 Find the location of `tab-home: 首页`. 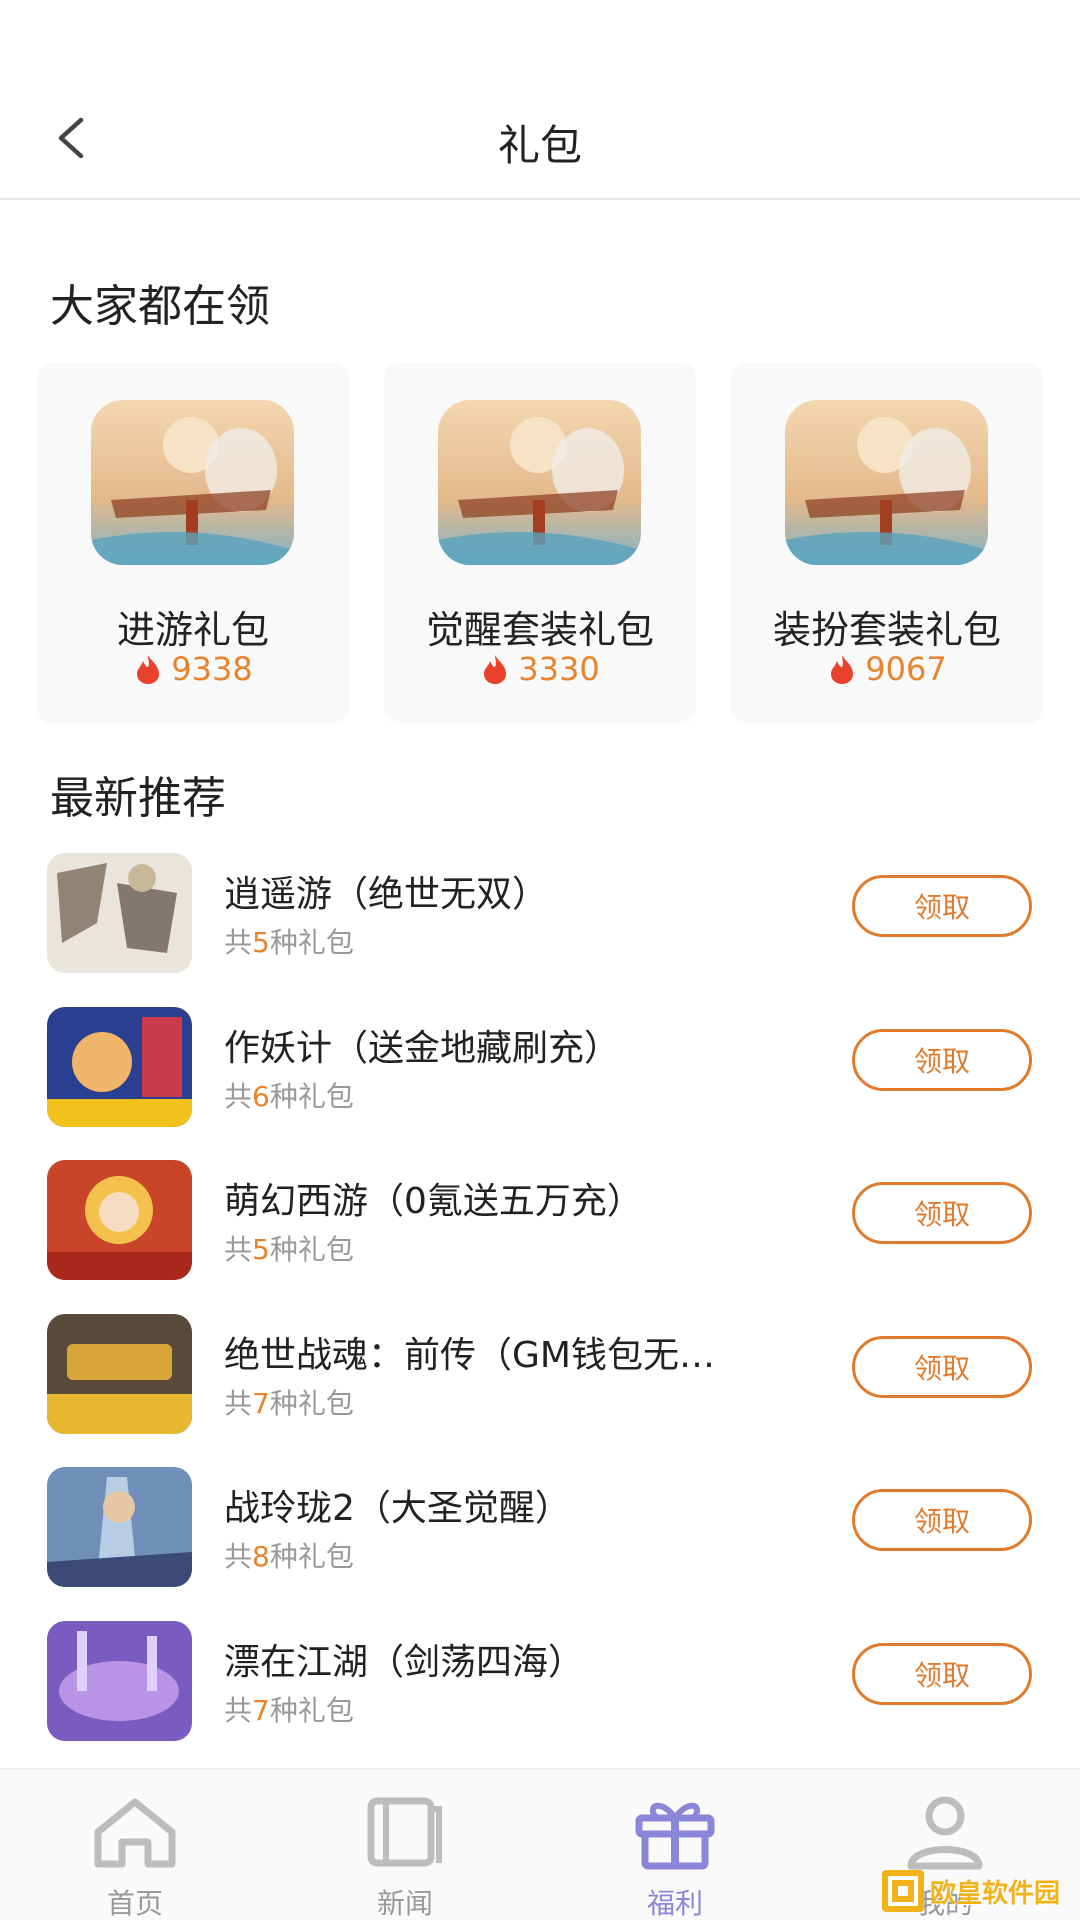

tab-home: 首页 is located at coordinates (135, 1845).